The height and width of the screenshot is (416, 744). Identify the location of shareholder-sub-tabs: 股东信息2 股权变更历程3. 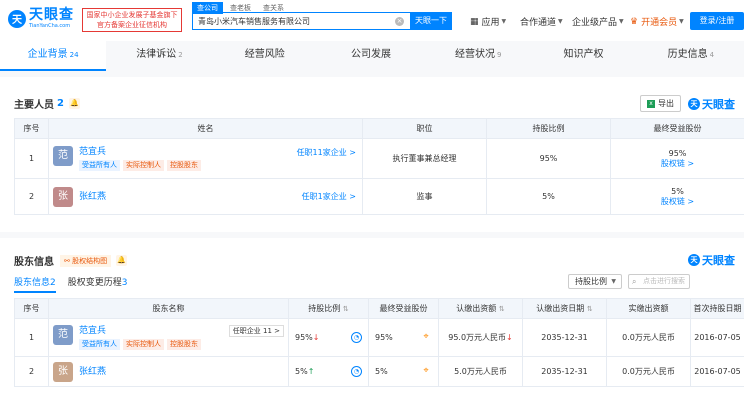
(71, 284).